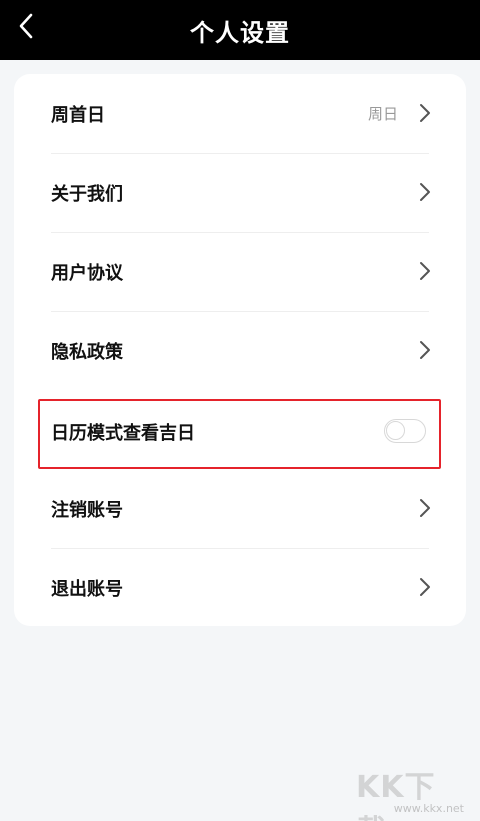  I want to click on setting-week-start: 周首日 周日, so click(240, 113).